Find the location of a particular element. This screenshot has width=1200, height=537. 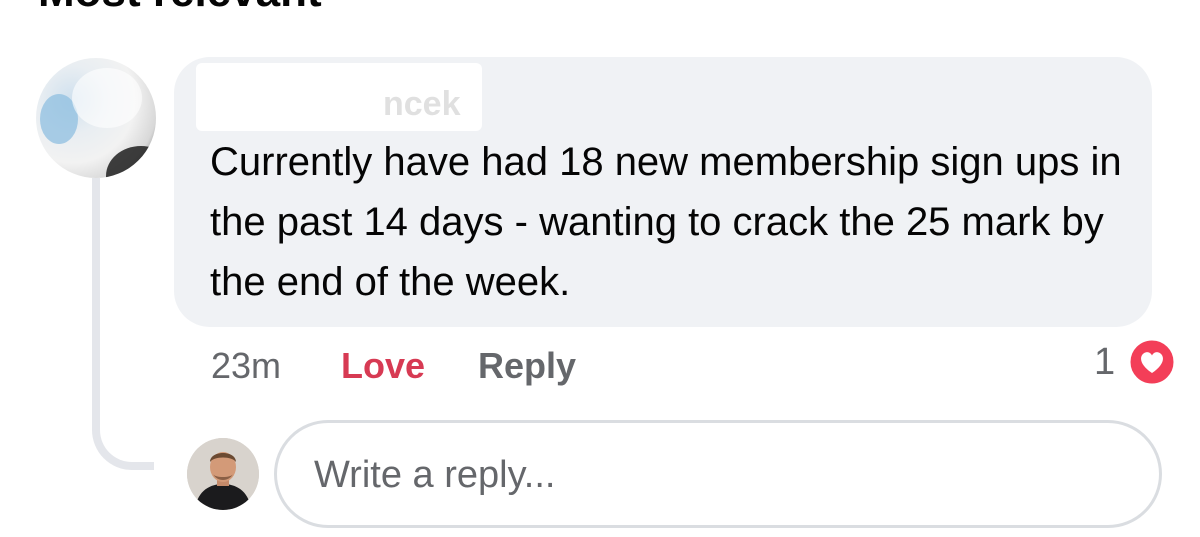

current-user-avatar is located at coordinates (223, 474).